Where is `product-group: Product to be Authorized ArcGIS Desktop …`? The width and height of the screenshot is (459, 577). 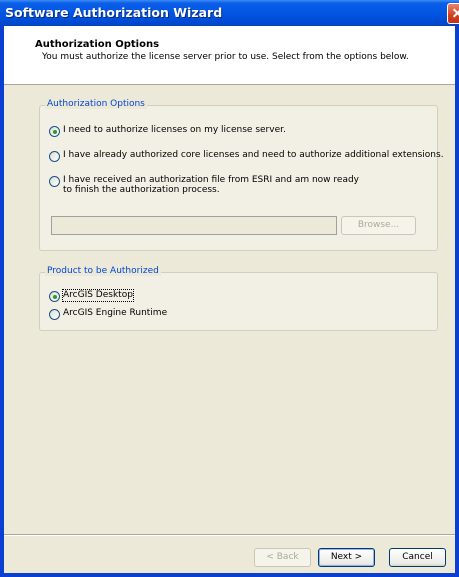
product-group: Product to be Authorized ArcGIS Desktop … is located at coordinates (238, 298).